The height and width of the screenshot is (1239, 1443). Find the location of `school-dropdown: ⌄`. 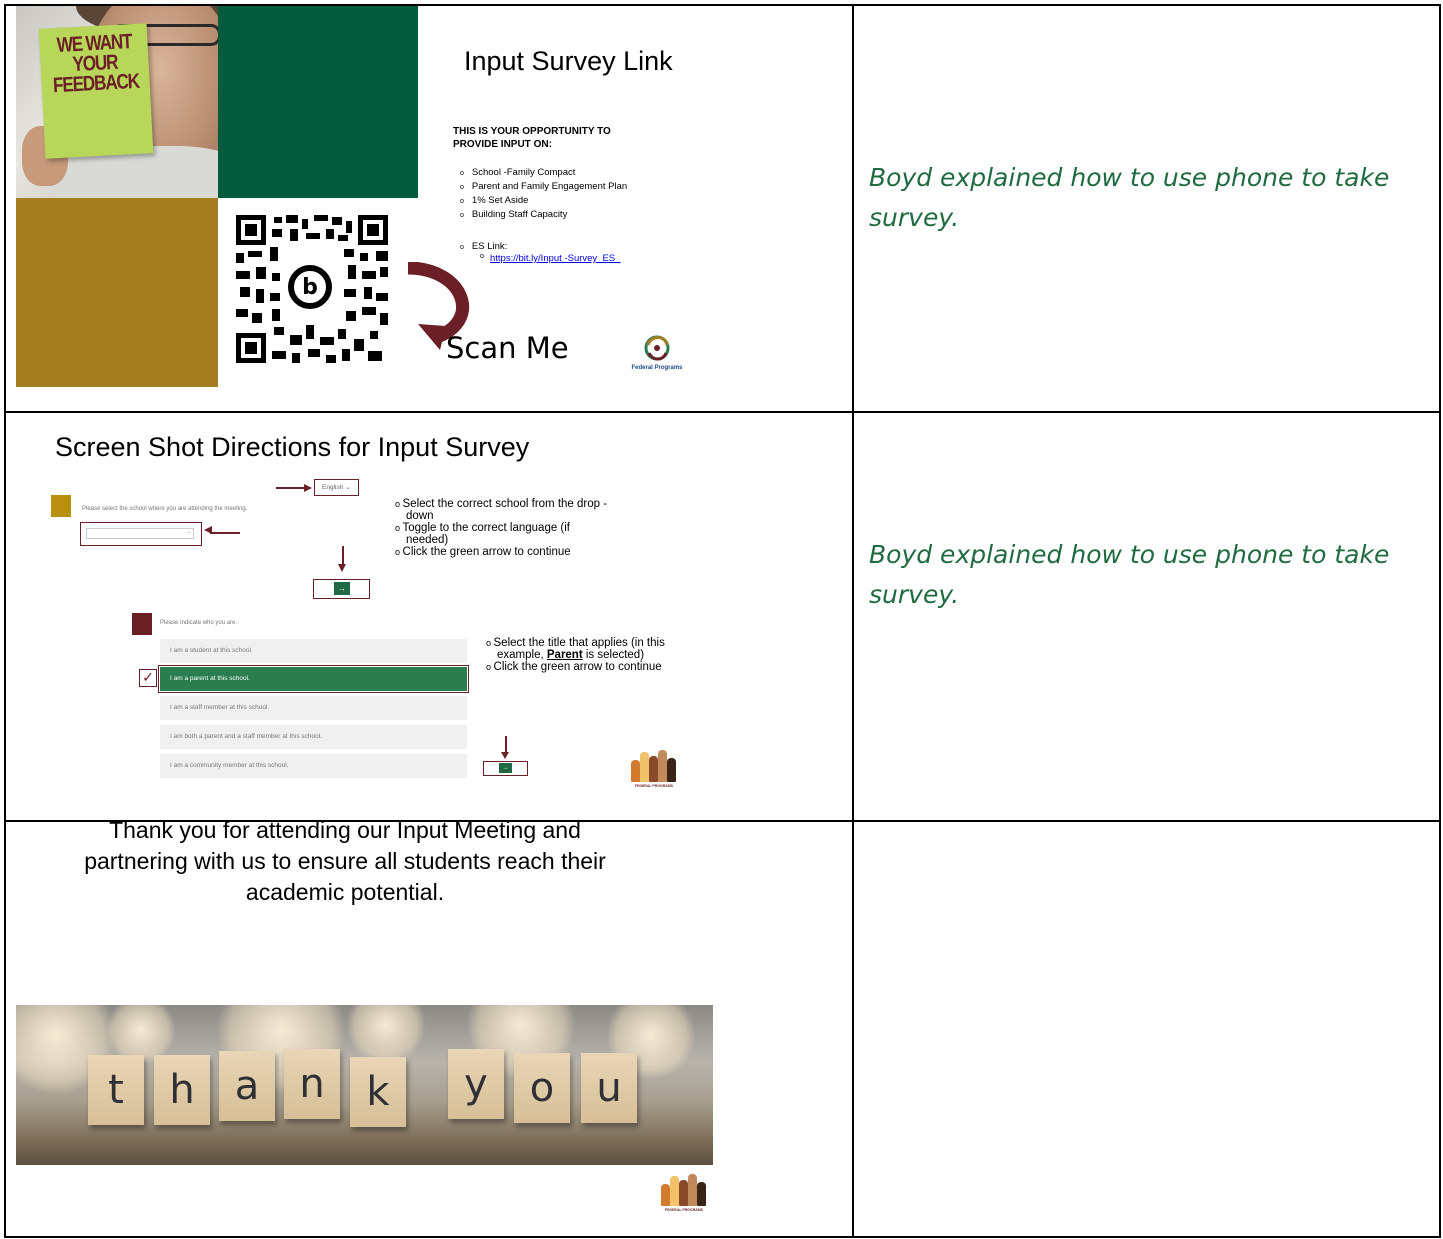

school-dropdown: ⌄ is located at coordinates (141, 534).